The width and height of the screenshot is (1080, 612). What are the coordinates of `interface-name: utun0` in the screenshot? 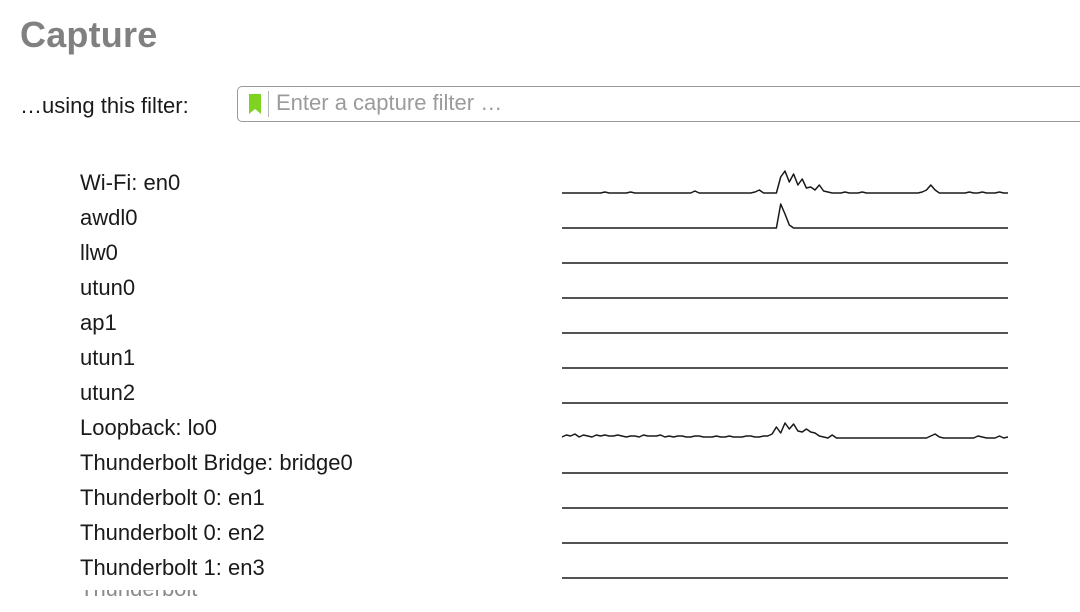 It's located at (108, 287).